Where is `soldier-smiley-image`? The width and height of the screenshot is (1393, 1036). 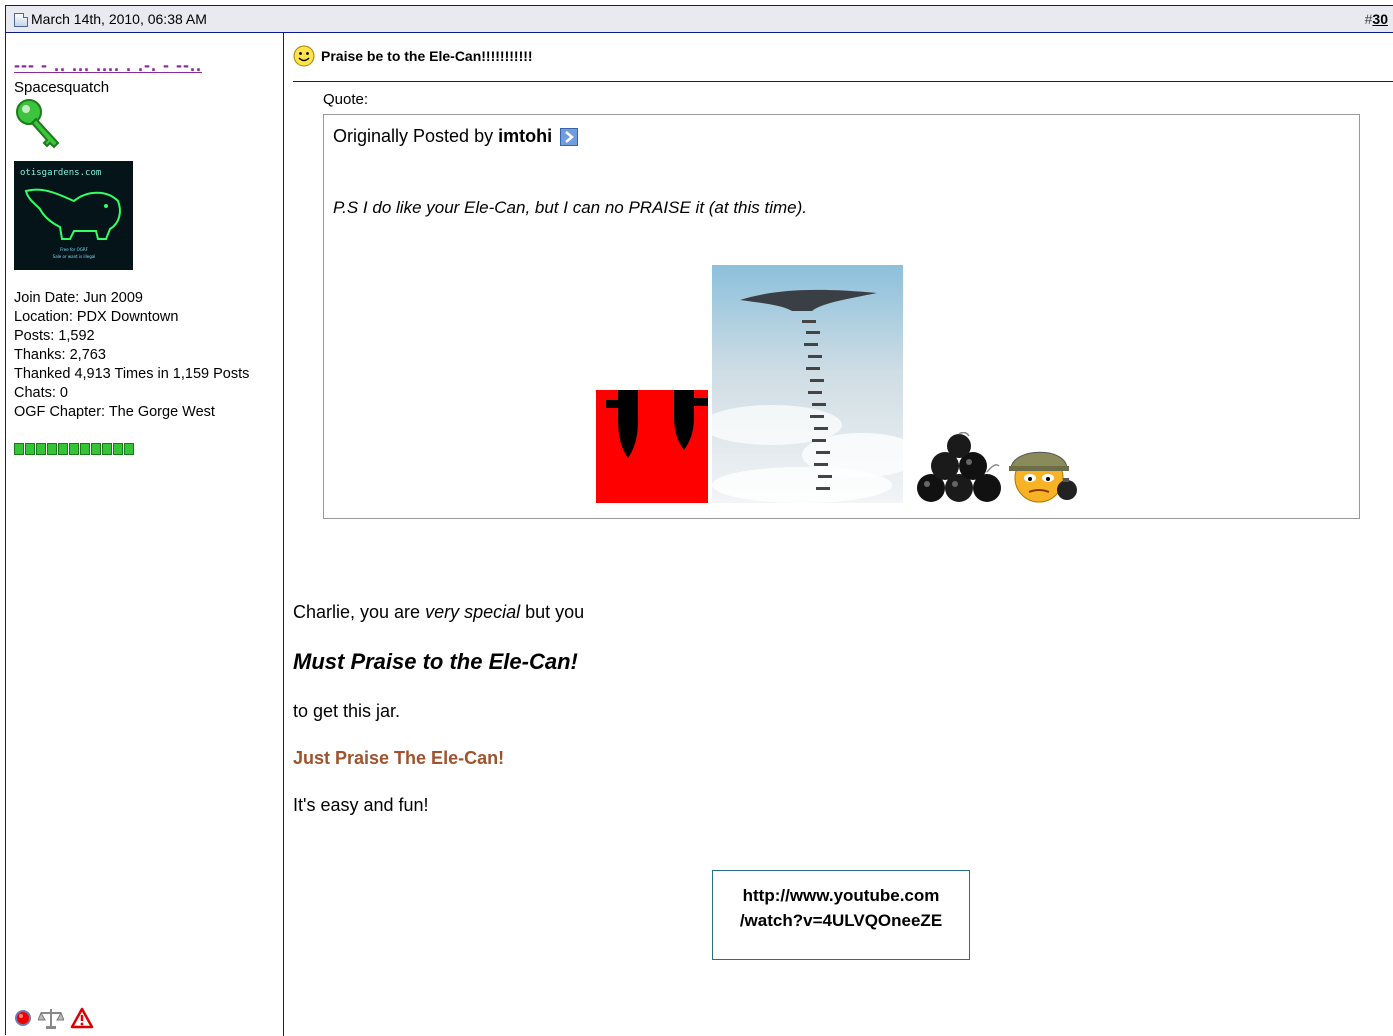
soldier-smiley-image is located at coordinates (1043, 477).